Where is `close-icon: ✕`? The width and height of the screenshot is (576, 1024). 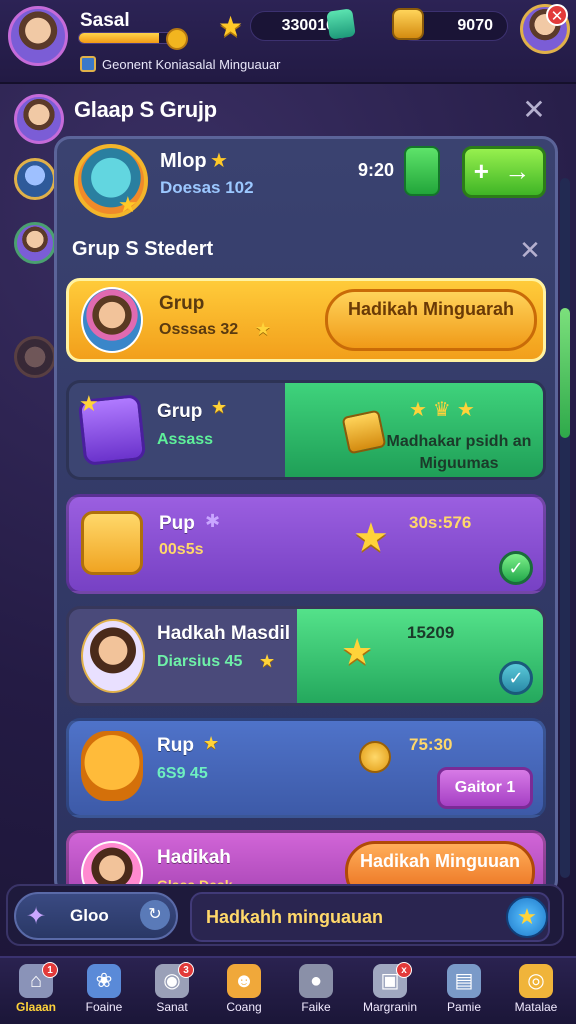 close-icon: ✕ is located at coordinates (534, 110).